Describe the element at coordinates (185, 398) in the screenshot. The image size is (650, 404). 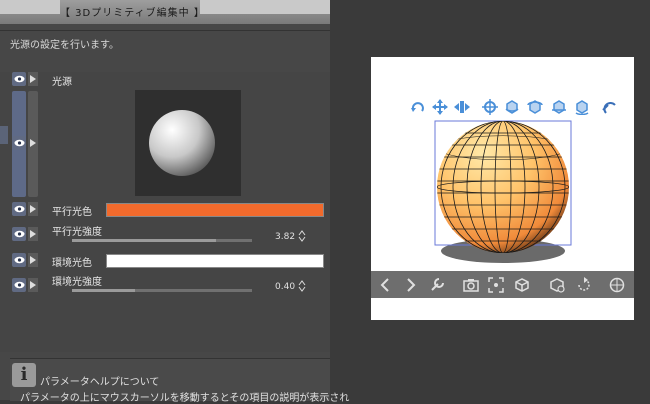
I see `help-text: パラメータの上にマウスカーソルを移動するとその項目の説明が表示され` at that location.